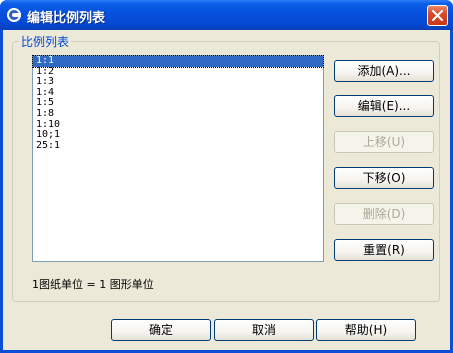 The image size is (453, 353). I want to click on list-item: 25:1, so click(178, 146).